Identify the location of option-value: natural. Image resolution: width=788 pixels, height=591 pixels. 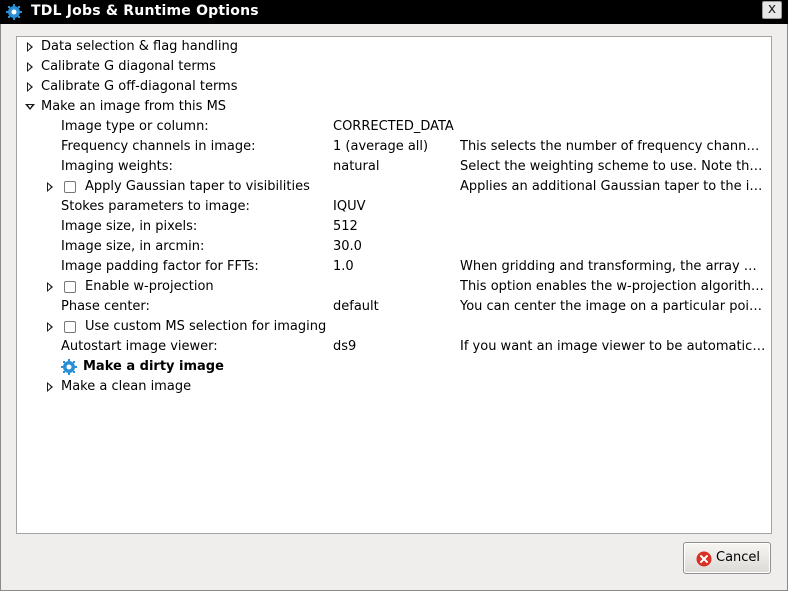
(356, 166).